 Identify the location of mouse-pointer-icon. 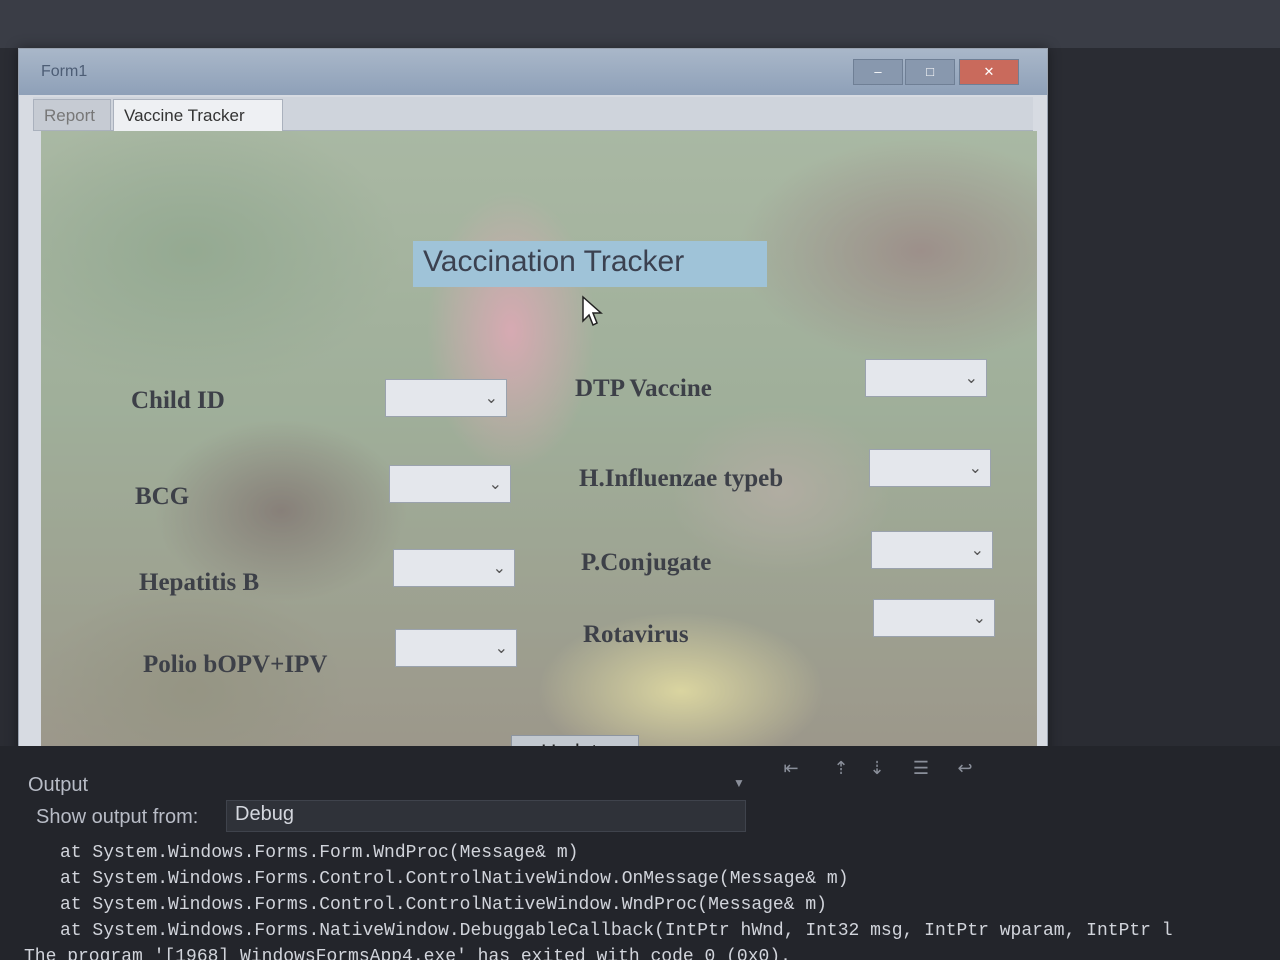
(592, 311).